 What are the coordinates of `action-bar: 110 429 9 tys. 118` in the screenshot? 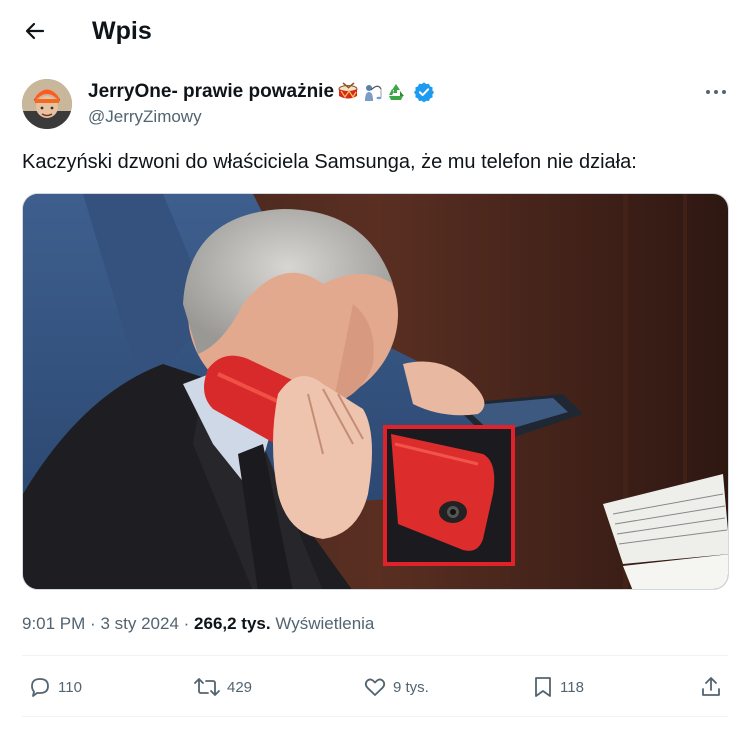 It's located at (375, 687).